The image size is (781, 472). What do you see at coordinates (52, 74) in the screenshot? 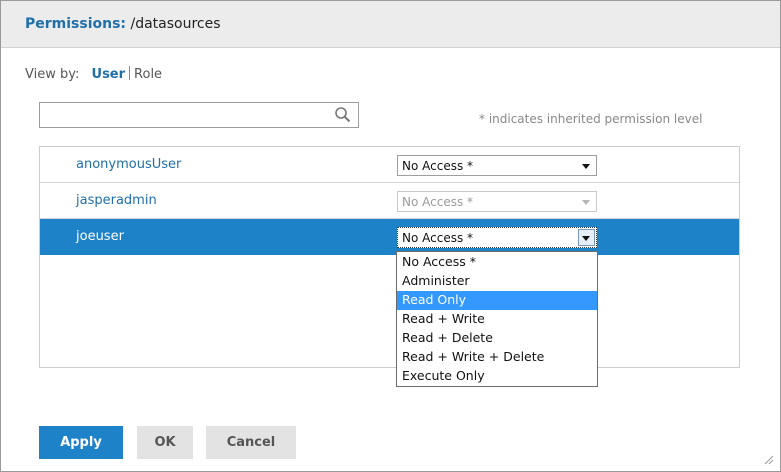
I see `view-by-label: View by:` at bounding box center [52, 74].